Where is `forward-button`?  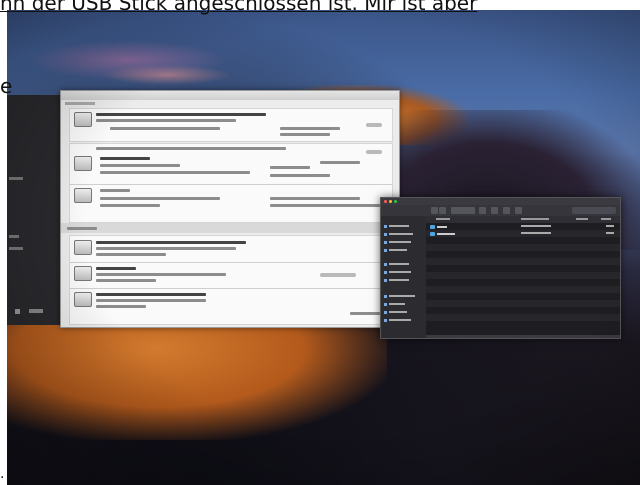
forward-button is located at coordinates (442, 210).